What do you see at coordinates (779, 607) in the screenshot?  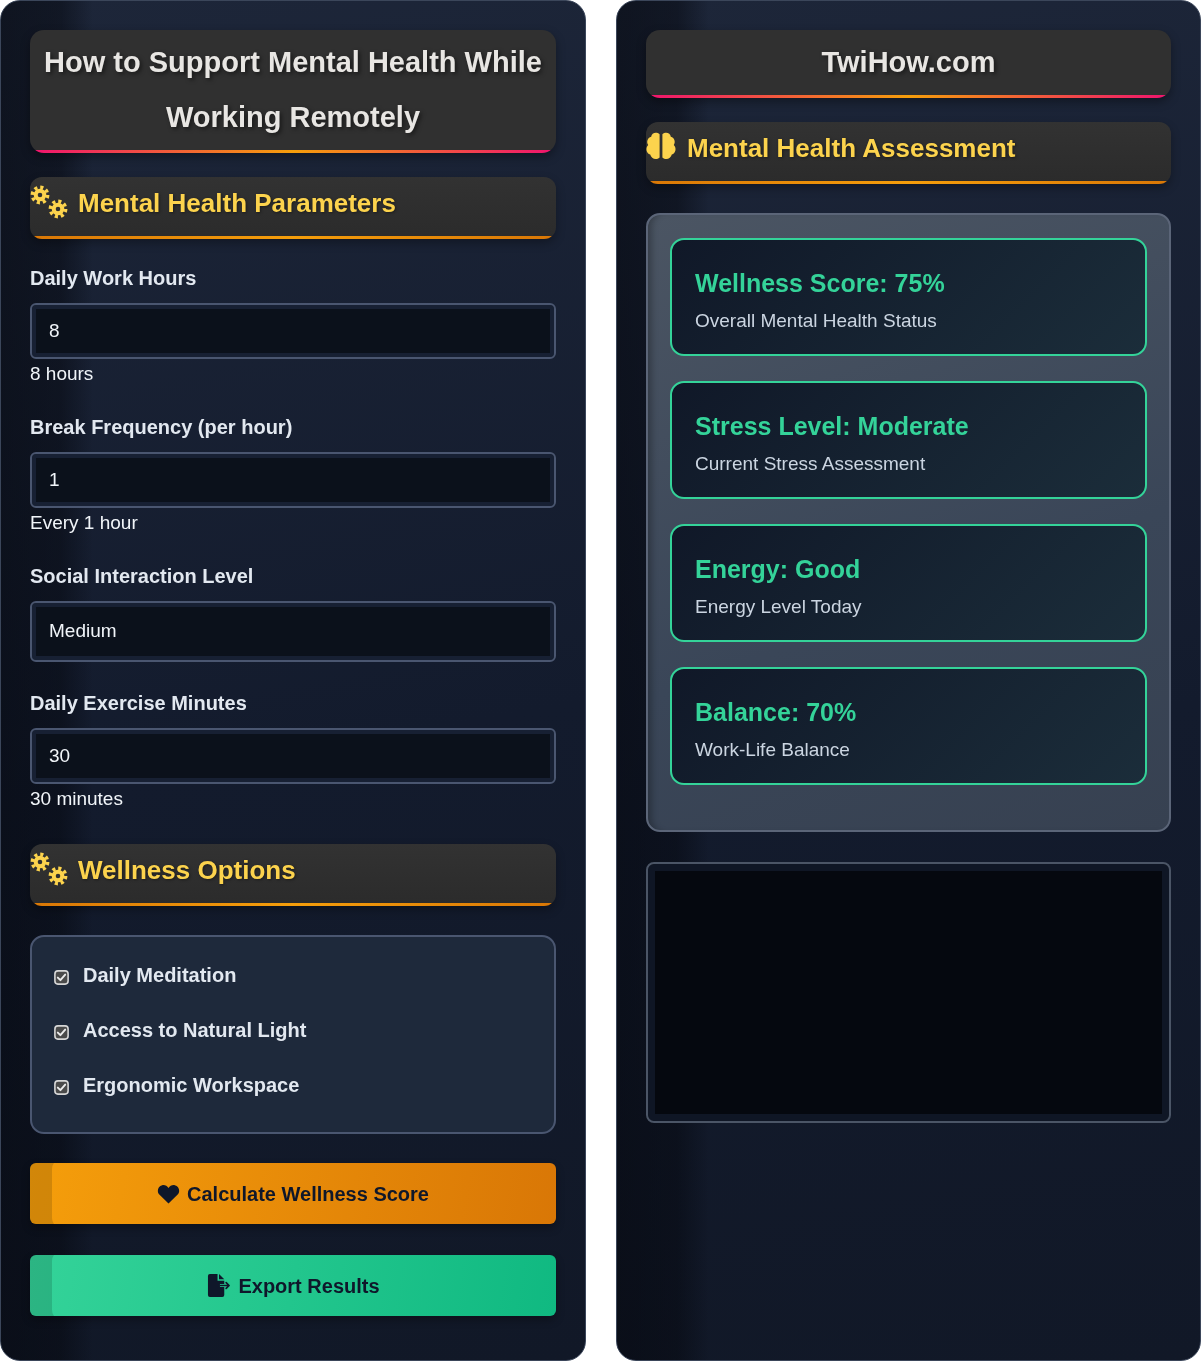 I see `result-subtitle: Energy Level Today` at bounding box center [779, 607].